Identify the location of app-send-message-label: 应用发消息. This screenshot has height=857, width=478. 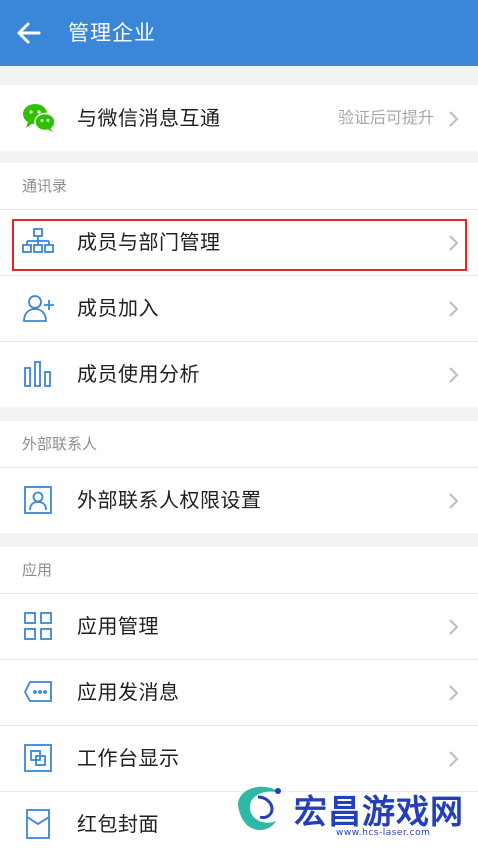
(128, 692).